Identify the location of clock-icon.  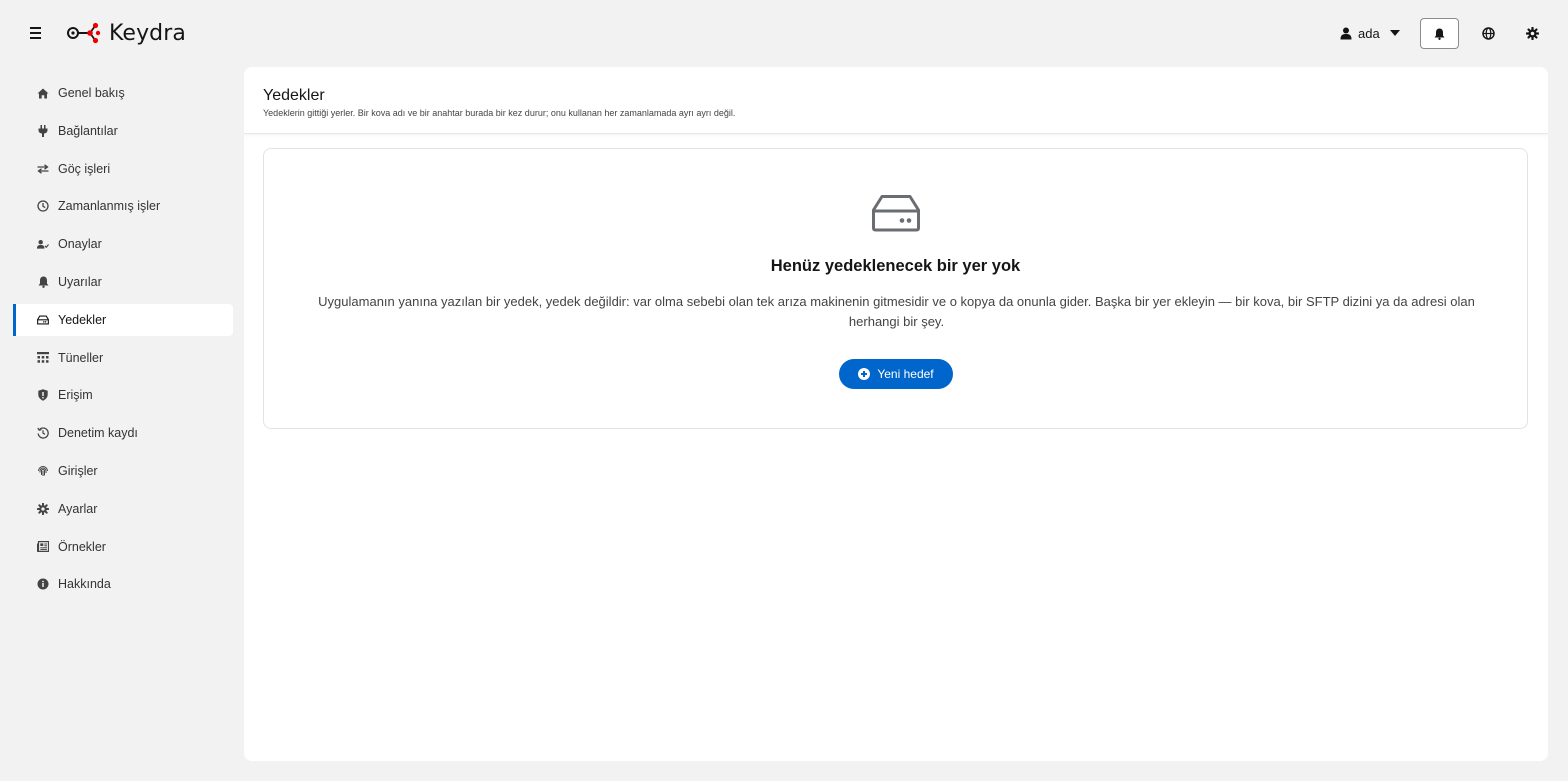
(43, 206).